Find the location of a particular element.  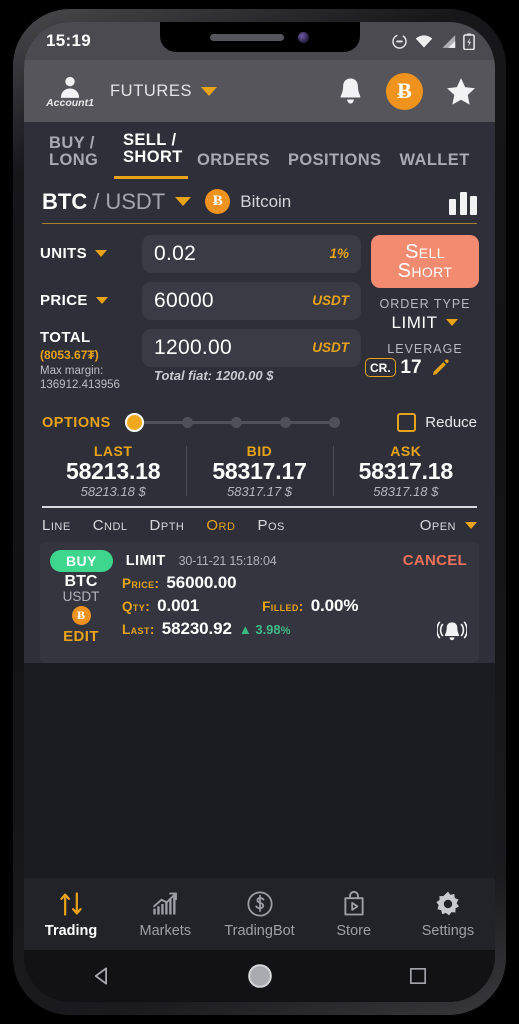

bitcoin-icon: Ƀ is located at coordinates (404, 91).